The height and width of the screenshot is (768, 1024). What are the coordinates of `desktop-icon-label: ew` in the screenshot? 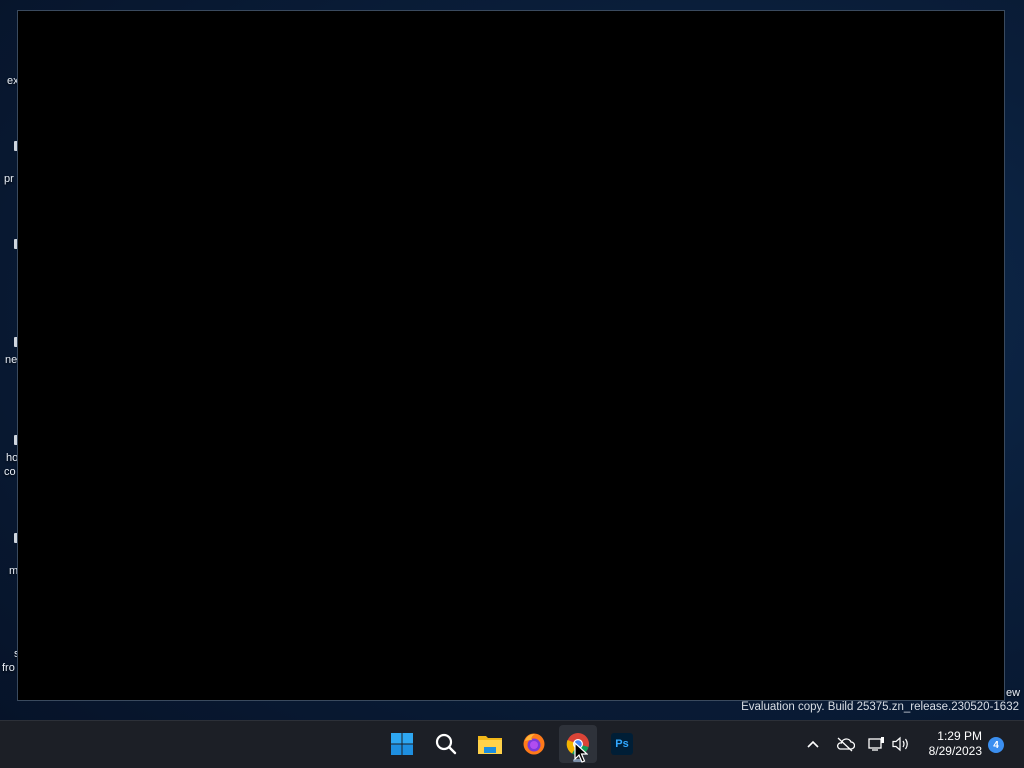 It's located at (1013, 693).